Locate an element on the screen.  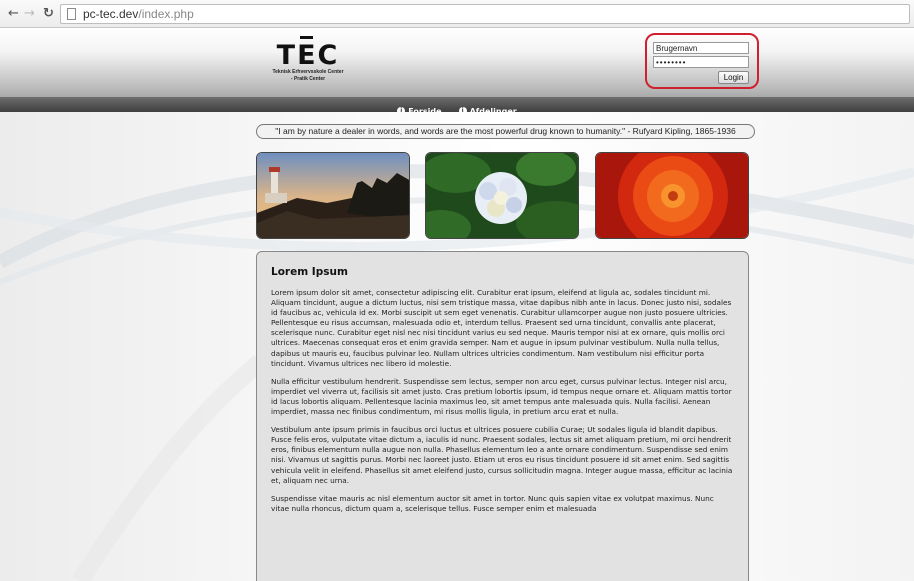
red-flower-photo is located at coordinates (672, 195).